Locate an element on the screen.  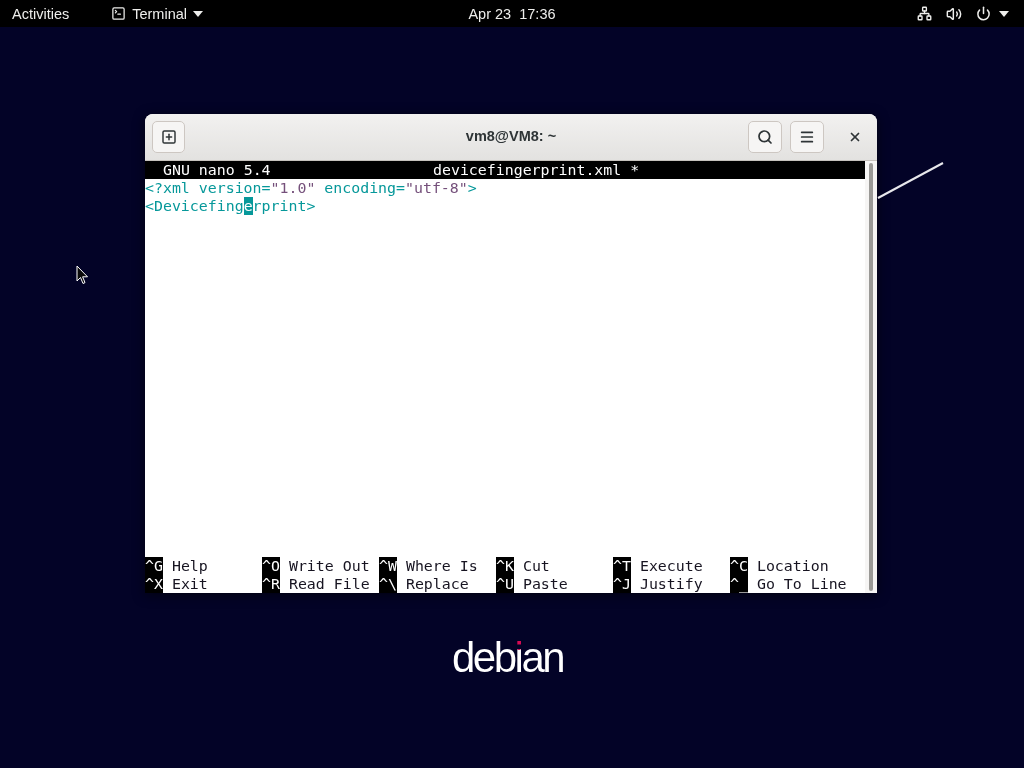
terminal-icon is located at coordinates (119, 13).